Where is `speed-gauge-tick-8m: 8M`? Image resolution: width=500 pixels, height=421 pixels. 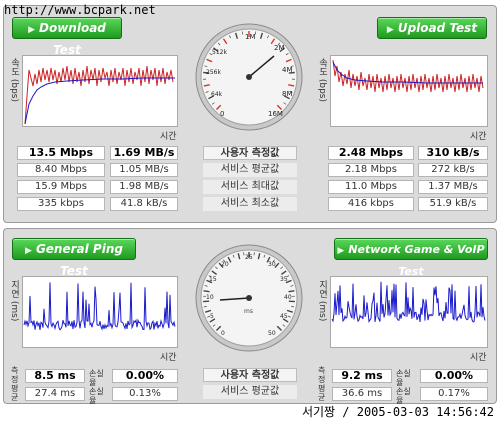 speed-gauge-tick-8m: 8M is located at coordinates (287, 94).